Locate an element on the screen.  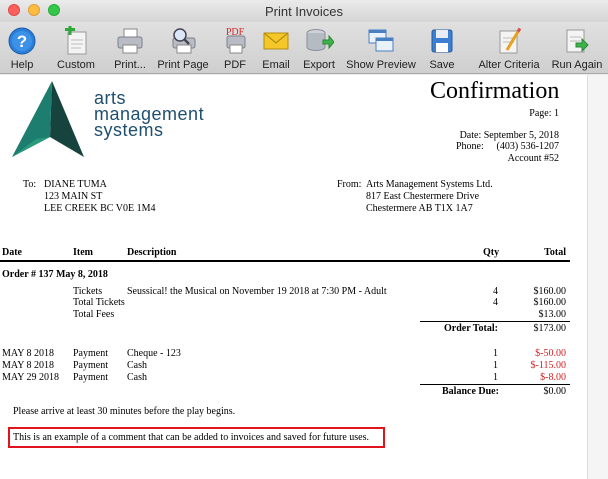
email-button: Email is located at coordinates (276, 48).